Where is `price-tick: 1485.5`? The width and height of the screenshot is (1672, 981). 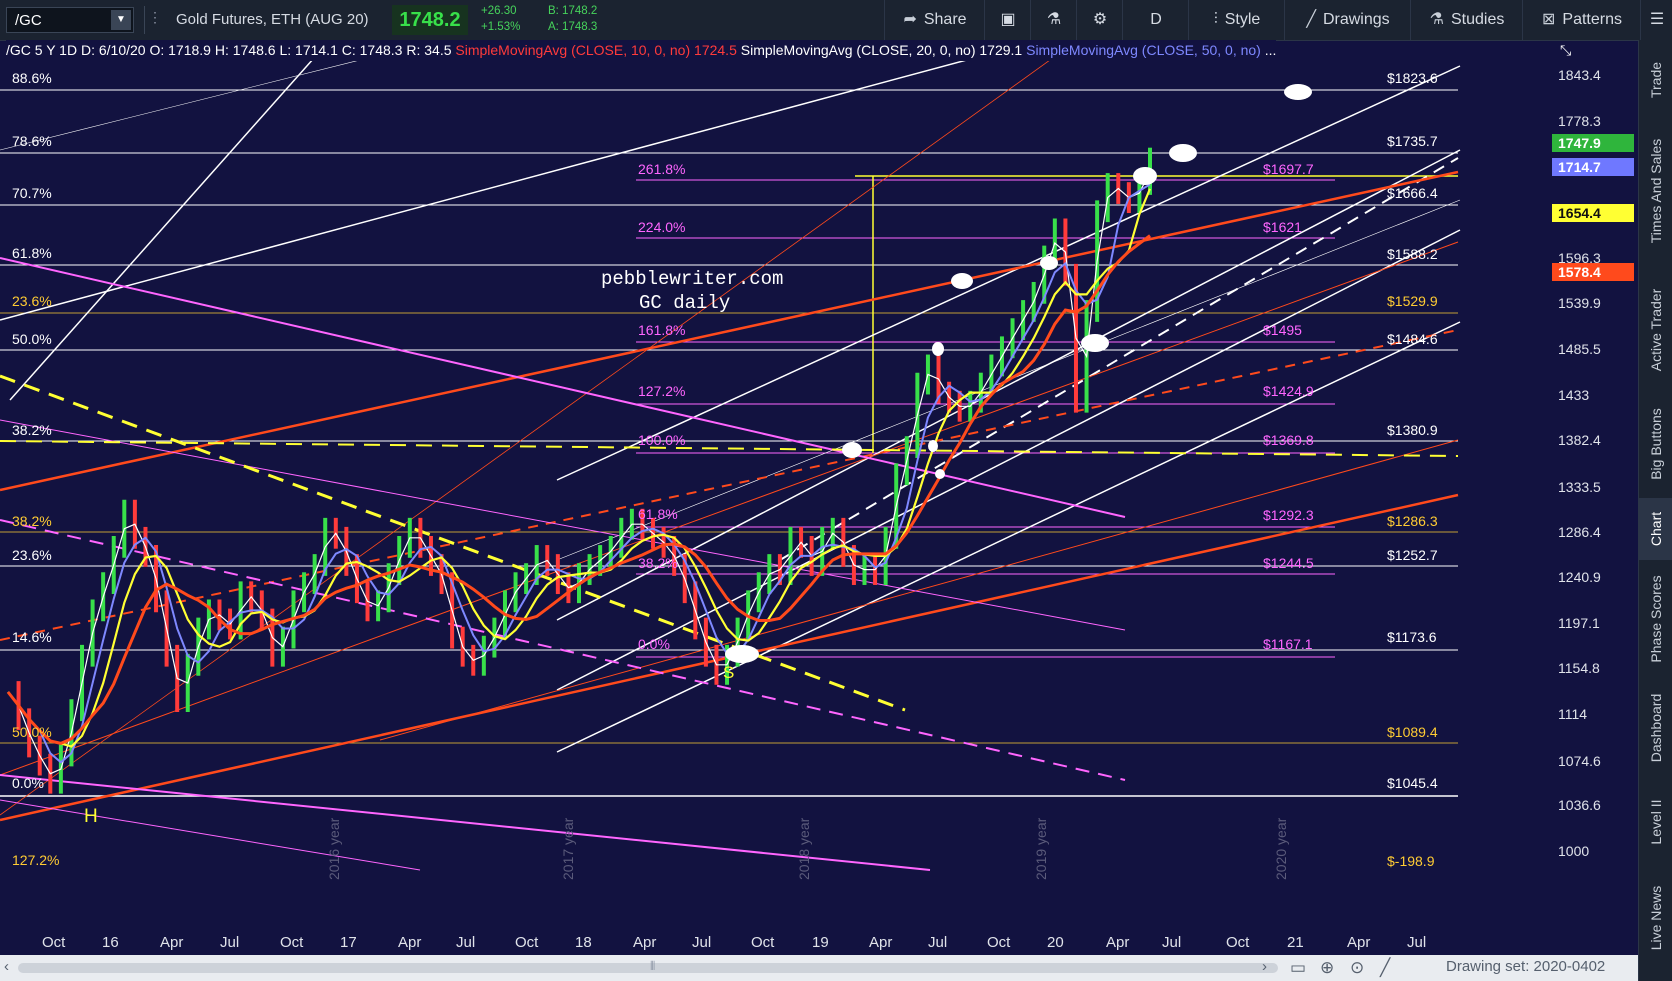
price-tick: 1485.5 is located at coordinates (1579, 349).